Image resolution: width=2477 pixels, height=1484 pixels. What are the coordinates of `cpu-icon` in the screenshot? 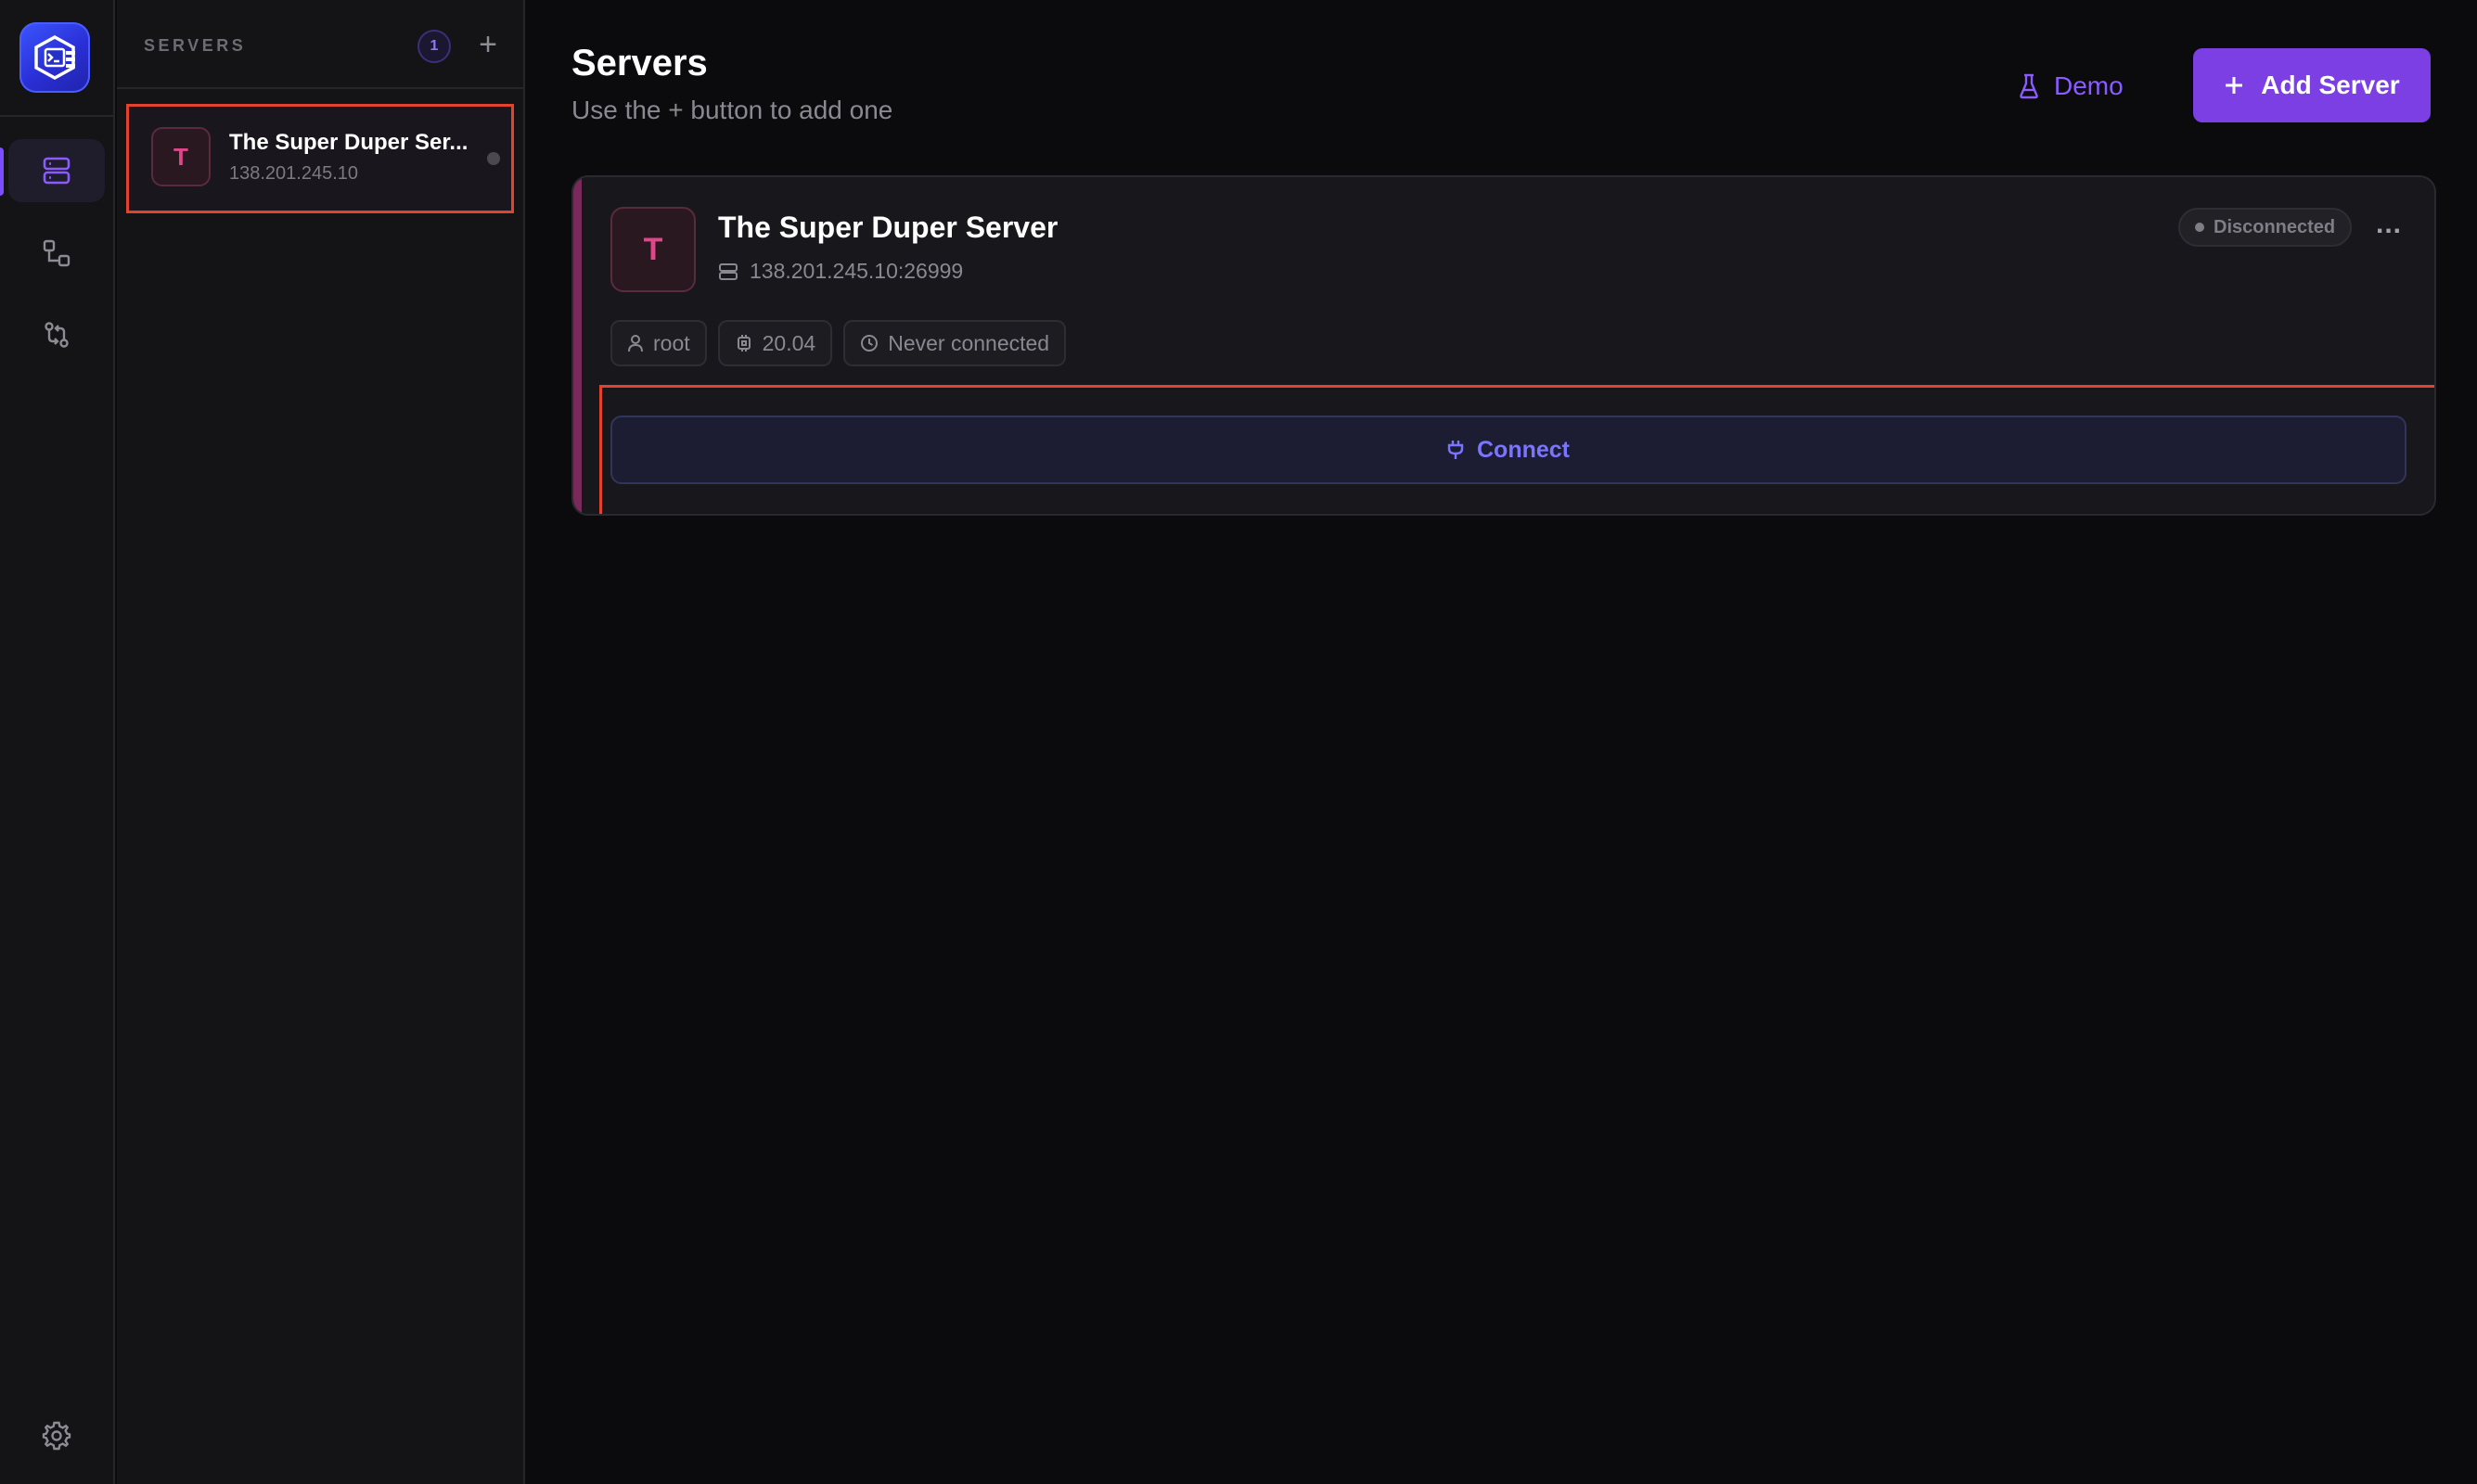 It's located at (744, 343).